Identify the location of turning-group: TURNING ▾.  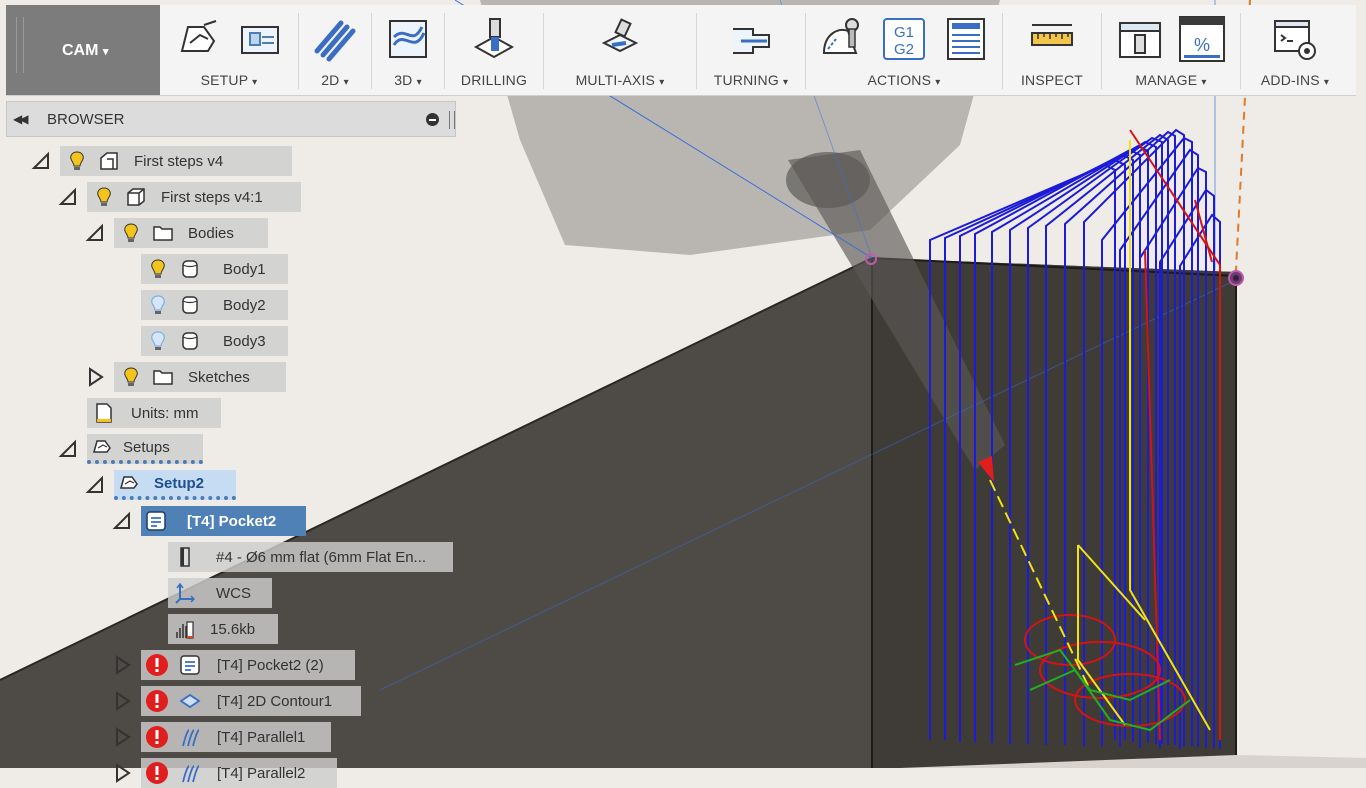
(751, 50).